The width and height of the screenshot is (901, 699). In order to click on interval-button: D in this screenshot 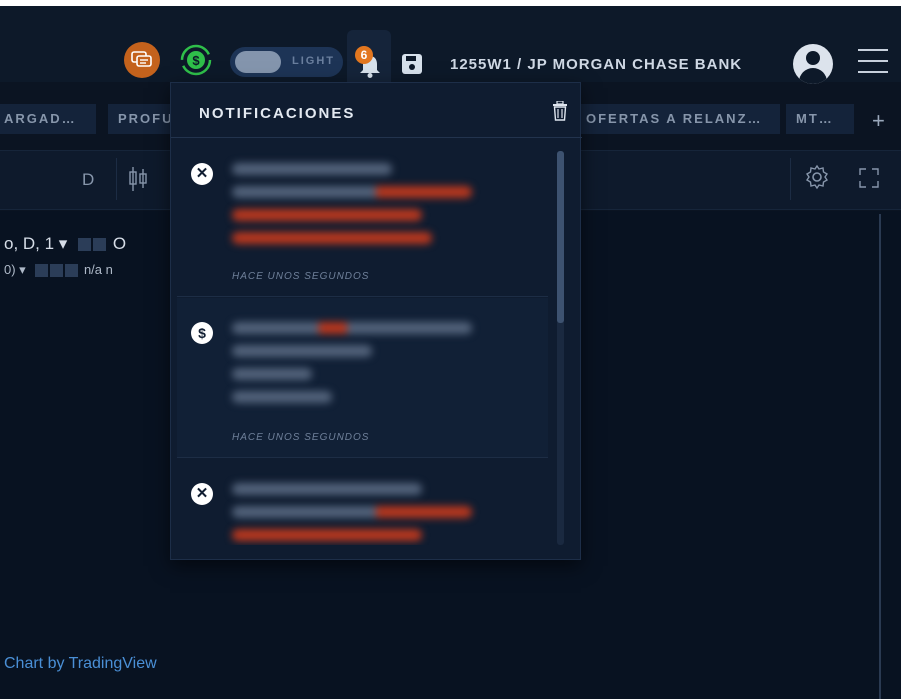, I will do `click(88, 180)`.